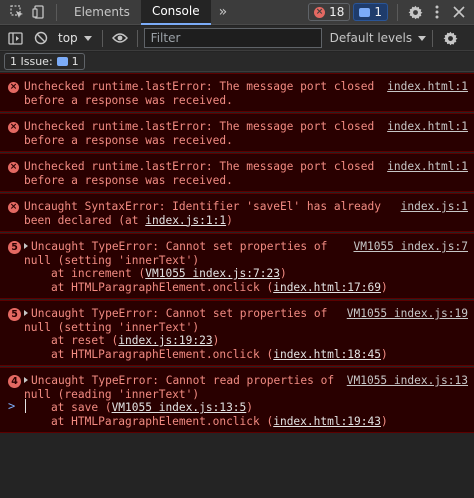  What do you see at coordinates (175, 12) in the screenshot?
I see `tab-console: Console` at bounding box center [175, 12].